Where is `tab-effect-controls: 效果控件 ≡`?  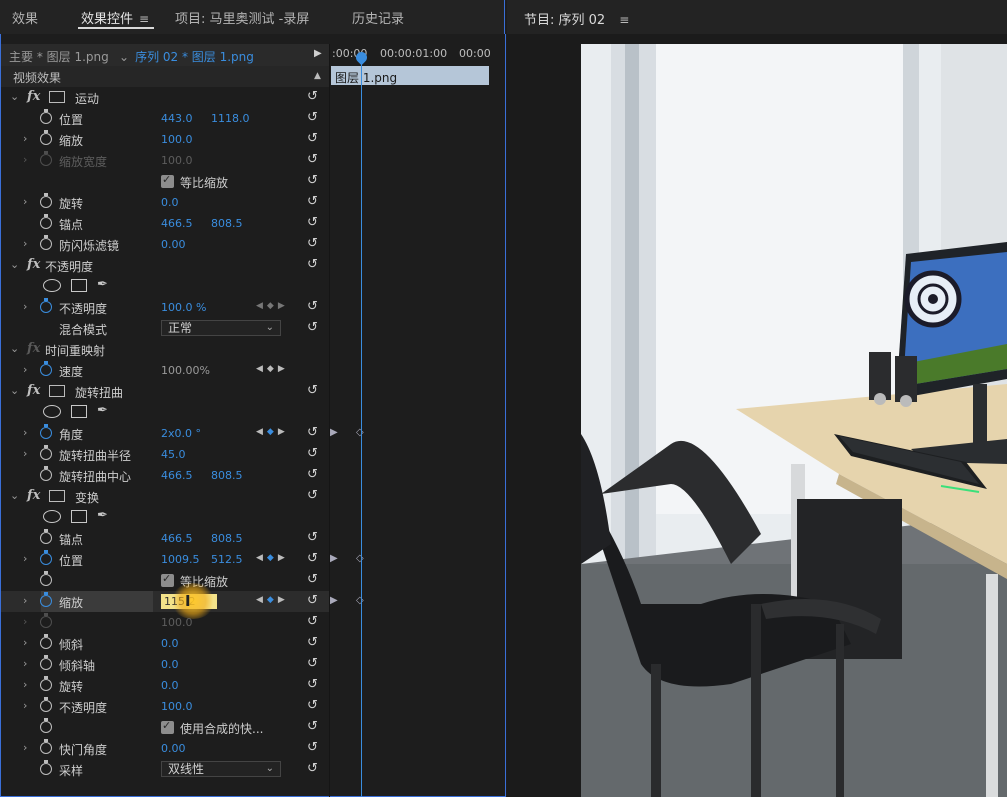 tab-effect-controls: 效果控件 ≡ is located at coordinates (115, 17).